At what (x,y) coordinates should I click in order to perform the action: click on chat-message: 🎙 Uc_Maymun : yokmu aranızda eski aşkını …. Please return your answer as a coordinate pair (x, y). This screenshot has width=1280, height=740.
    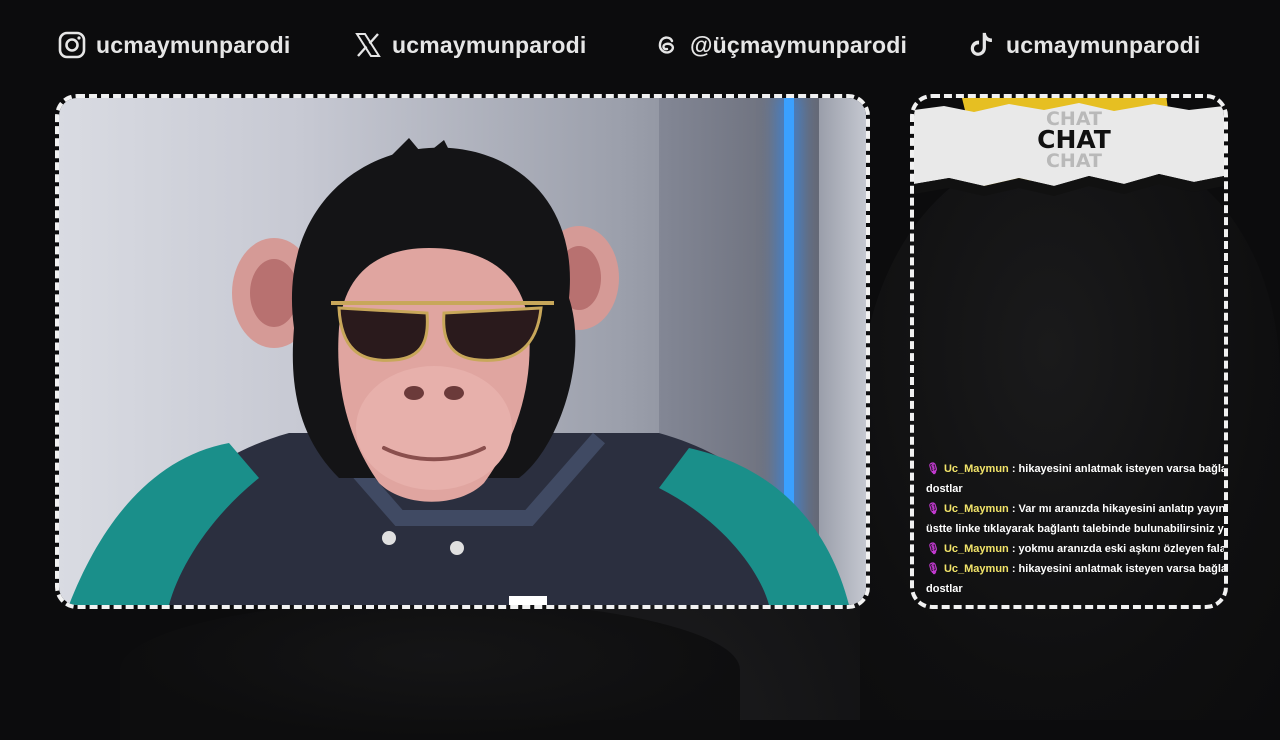
    Looking at the image, I should click on (1076, 549).